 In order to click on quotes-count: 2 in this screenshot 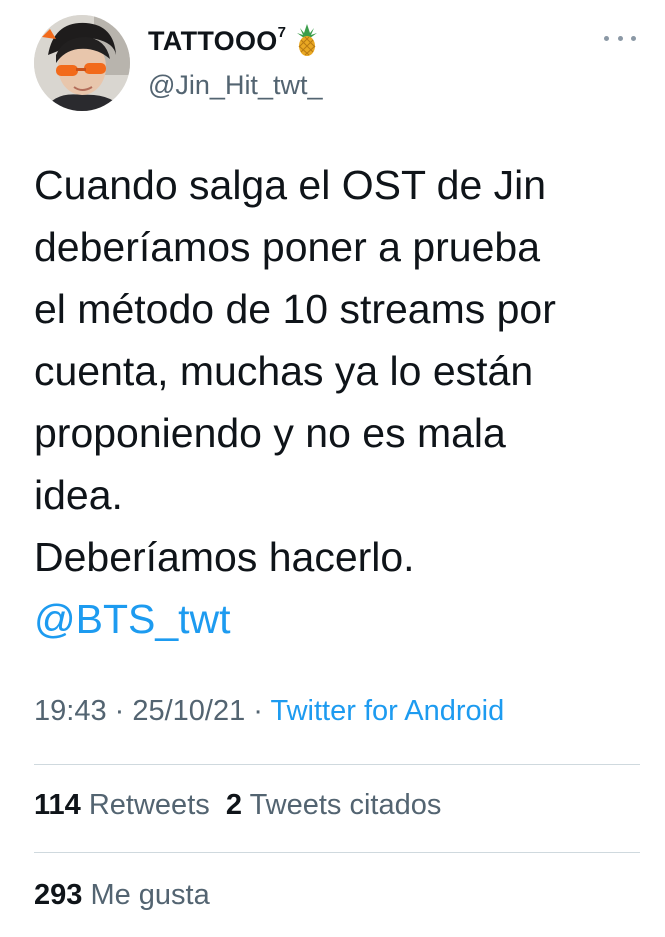, I will do `click(234, 805)`.